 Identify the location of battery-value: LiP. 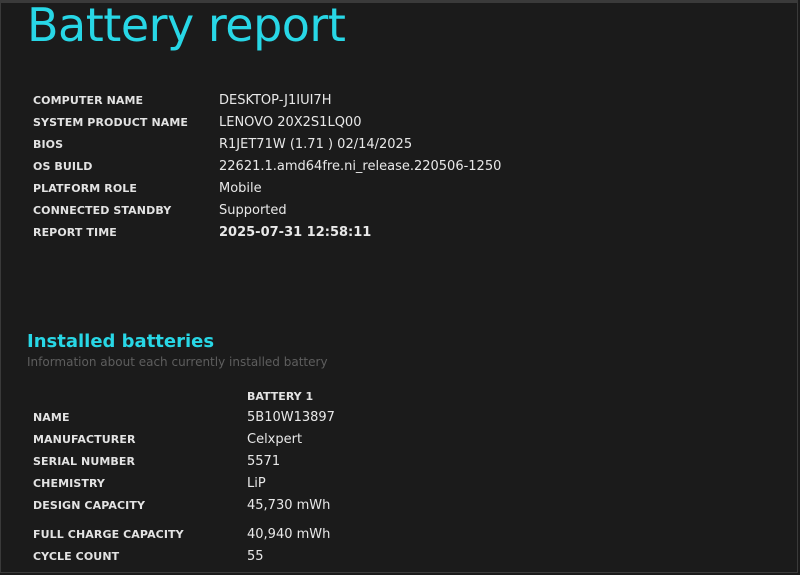
(256, 483).